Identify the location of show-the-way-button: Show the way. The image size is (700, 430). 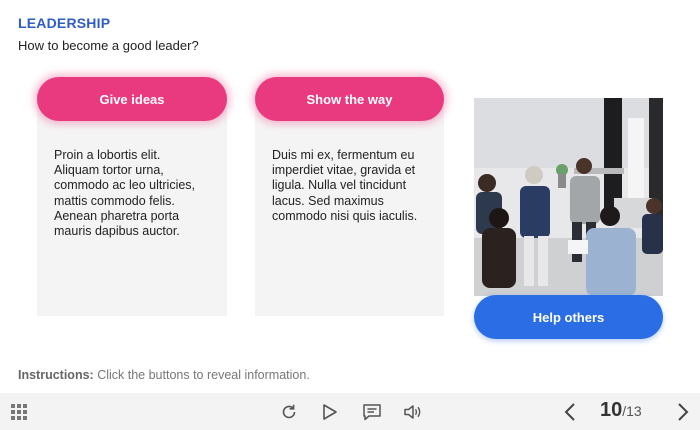
(349, 99).